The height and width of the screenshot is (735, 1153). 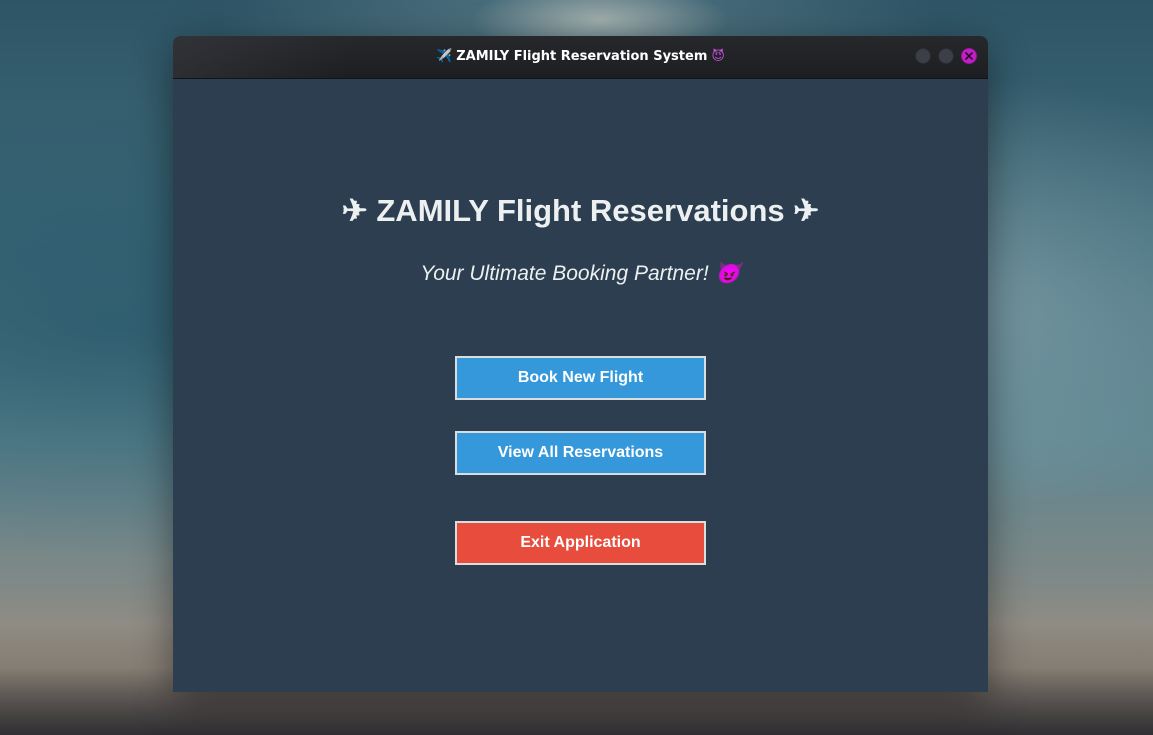 What do you see at coordinates (718, 56) in the screenshot?
I see `devil-emoji-icon: 😈` at bounding box center [718, 56].